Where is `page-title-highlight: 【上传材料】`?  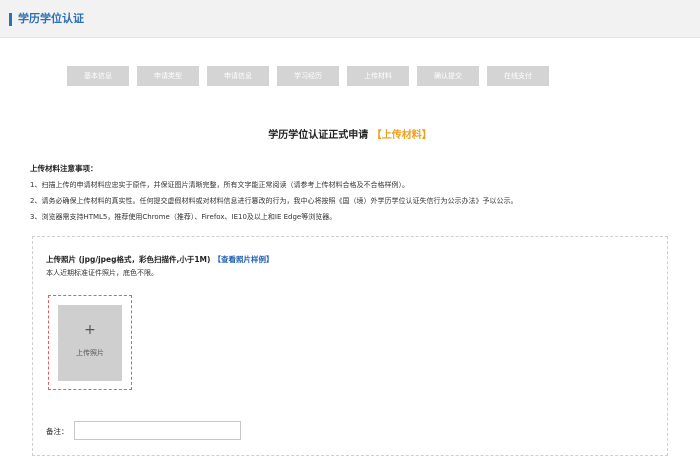 page-title-highlight: 【上传材料】 is located at coordinates (401, 135).